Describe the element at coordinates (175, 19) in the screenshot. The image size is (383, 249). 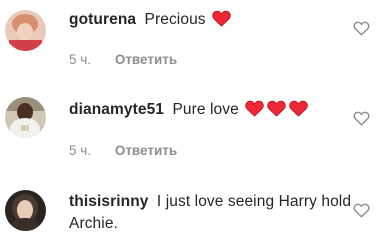
I see `comment-body: Precious` at that location.